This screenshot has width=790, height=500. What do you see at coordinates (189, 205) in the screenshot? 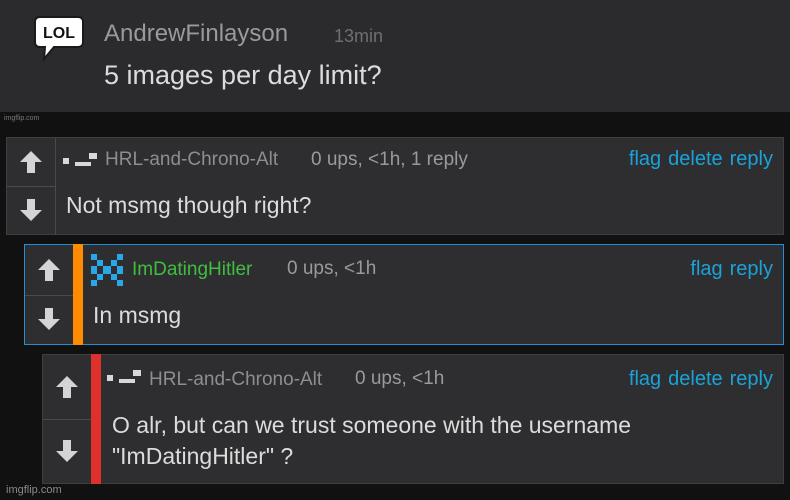
I see `comment-text: Not msmg though right?` at bounding box center [189, 205].